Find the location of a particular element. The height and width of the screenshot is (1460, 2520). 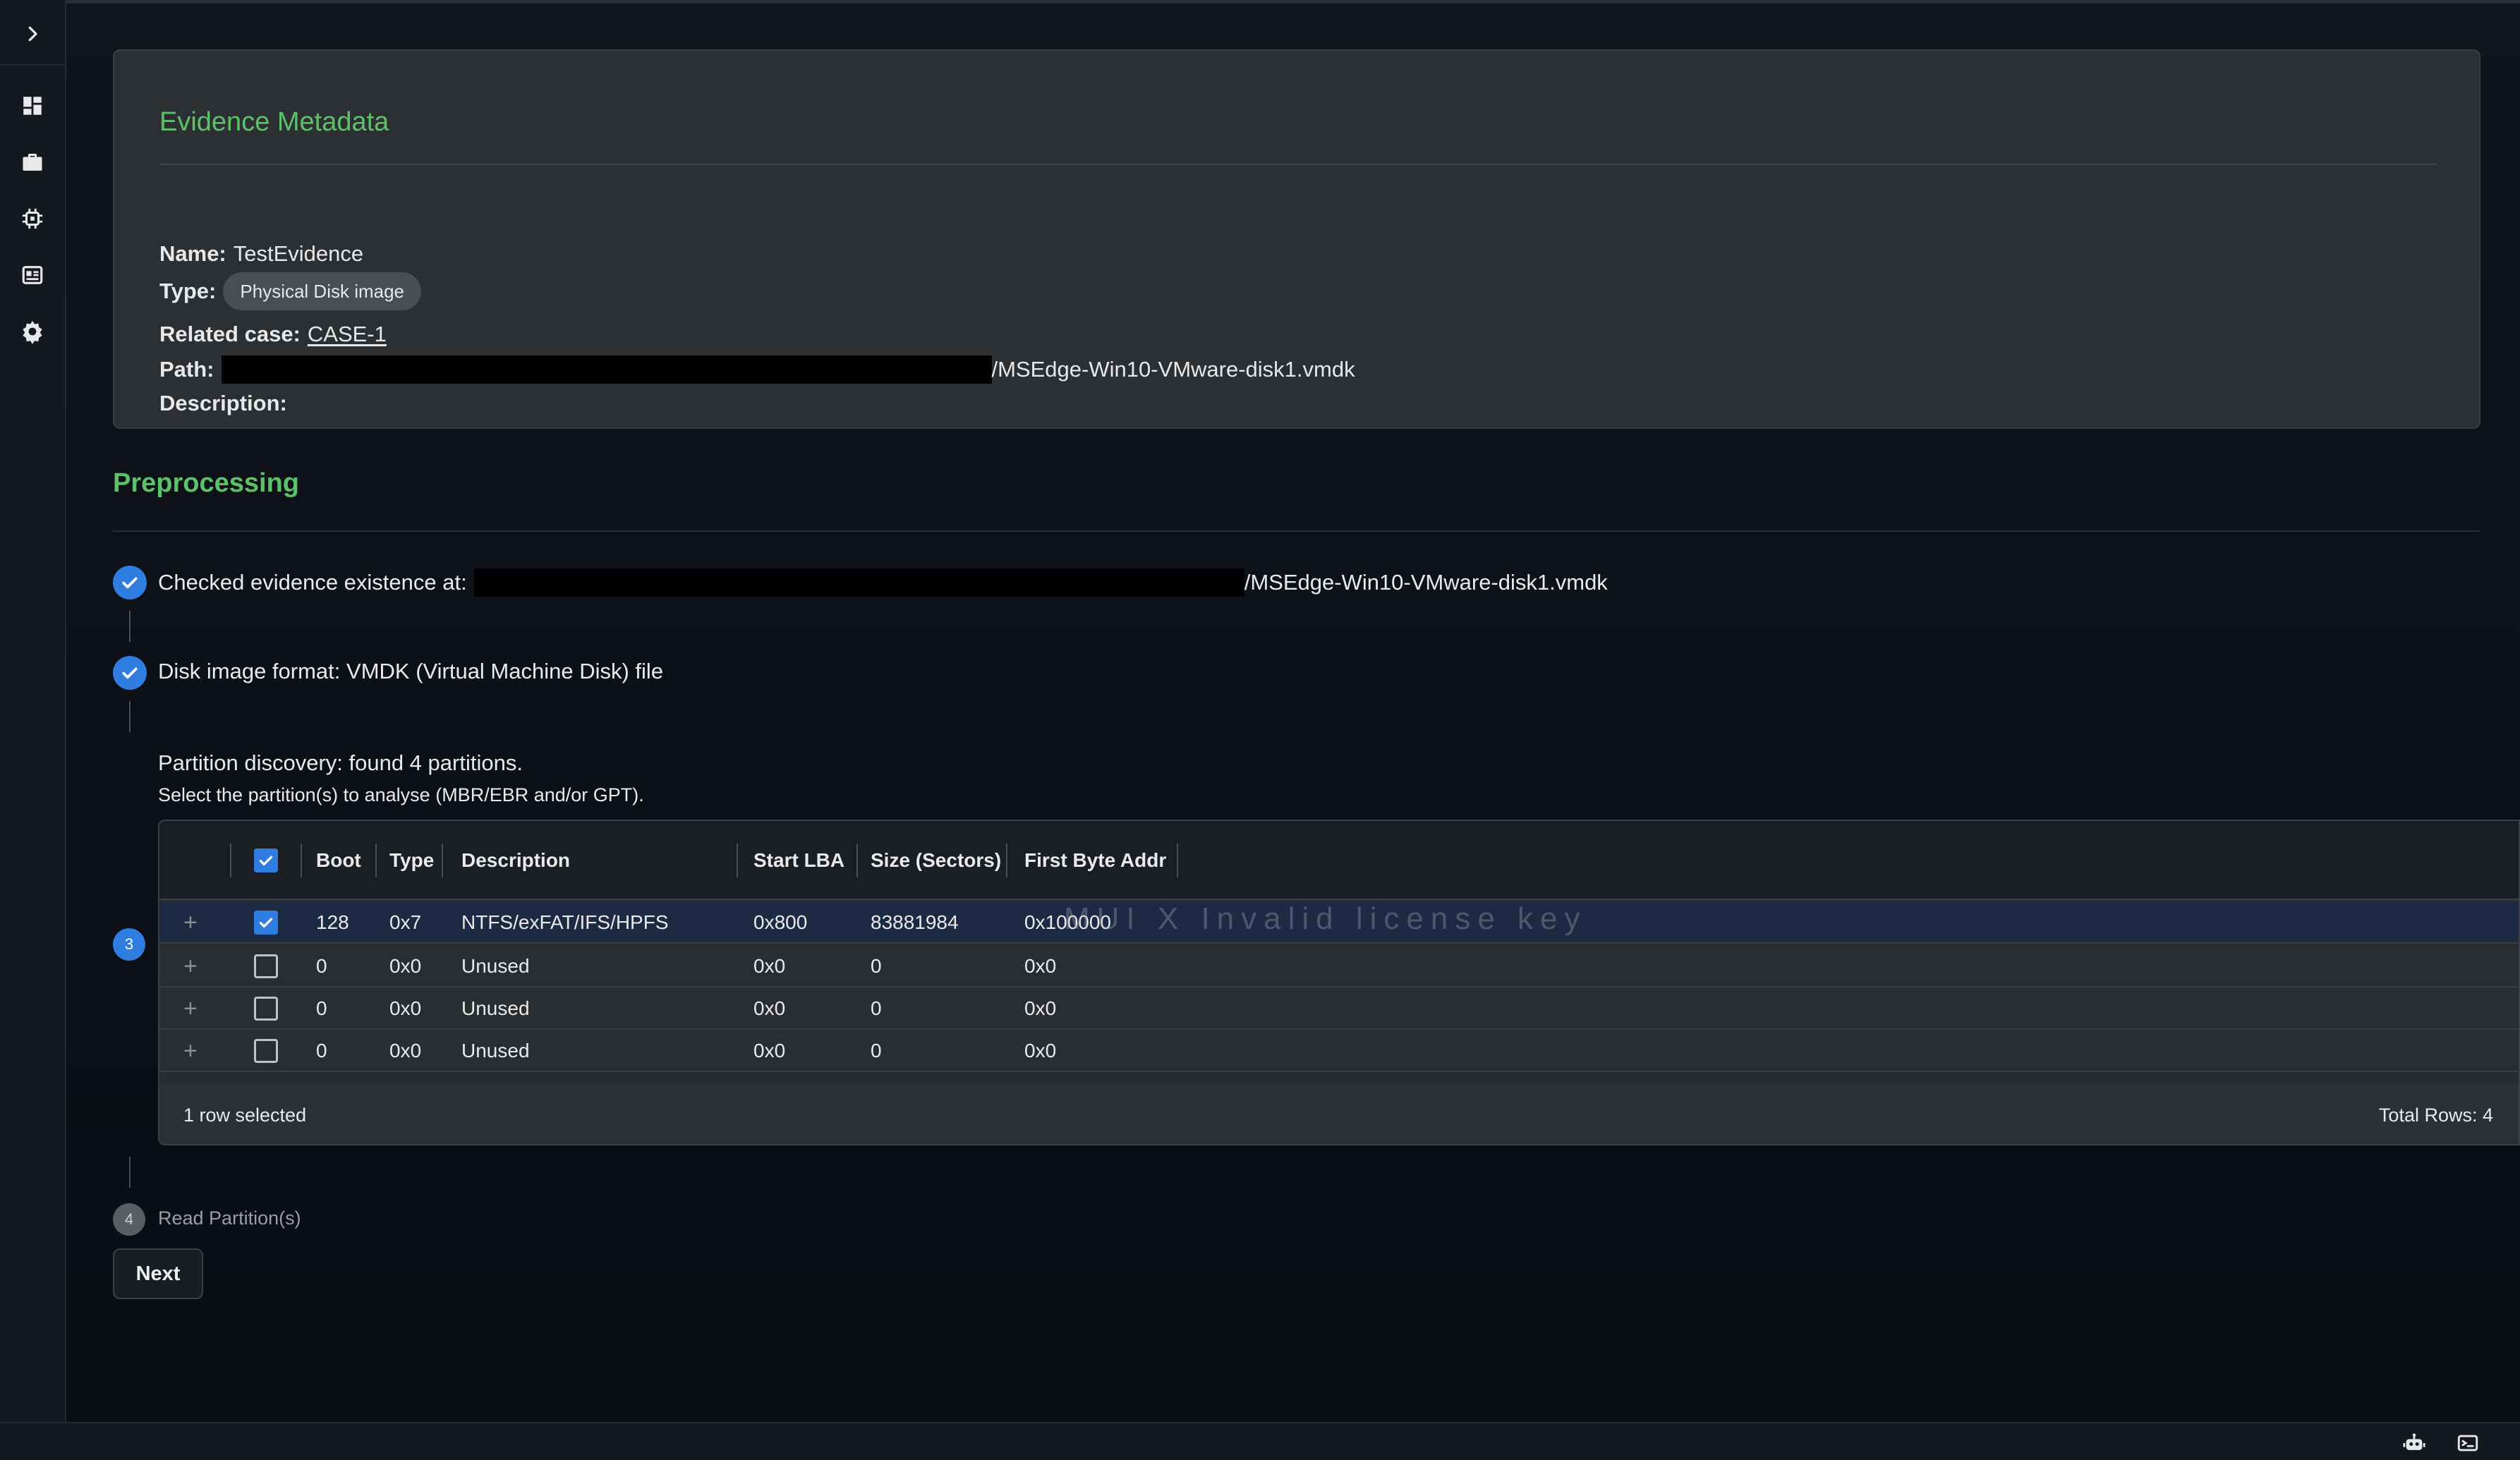

meta-path-row: Path: /MSEdge-Win10-VMware-disk1.vmdk is located at coordinates (757, 369).